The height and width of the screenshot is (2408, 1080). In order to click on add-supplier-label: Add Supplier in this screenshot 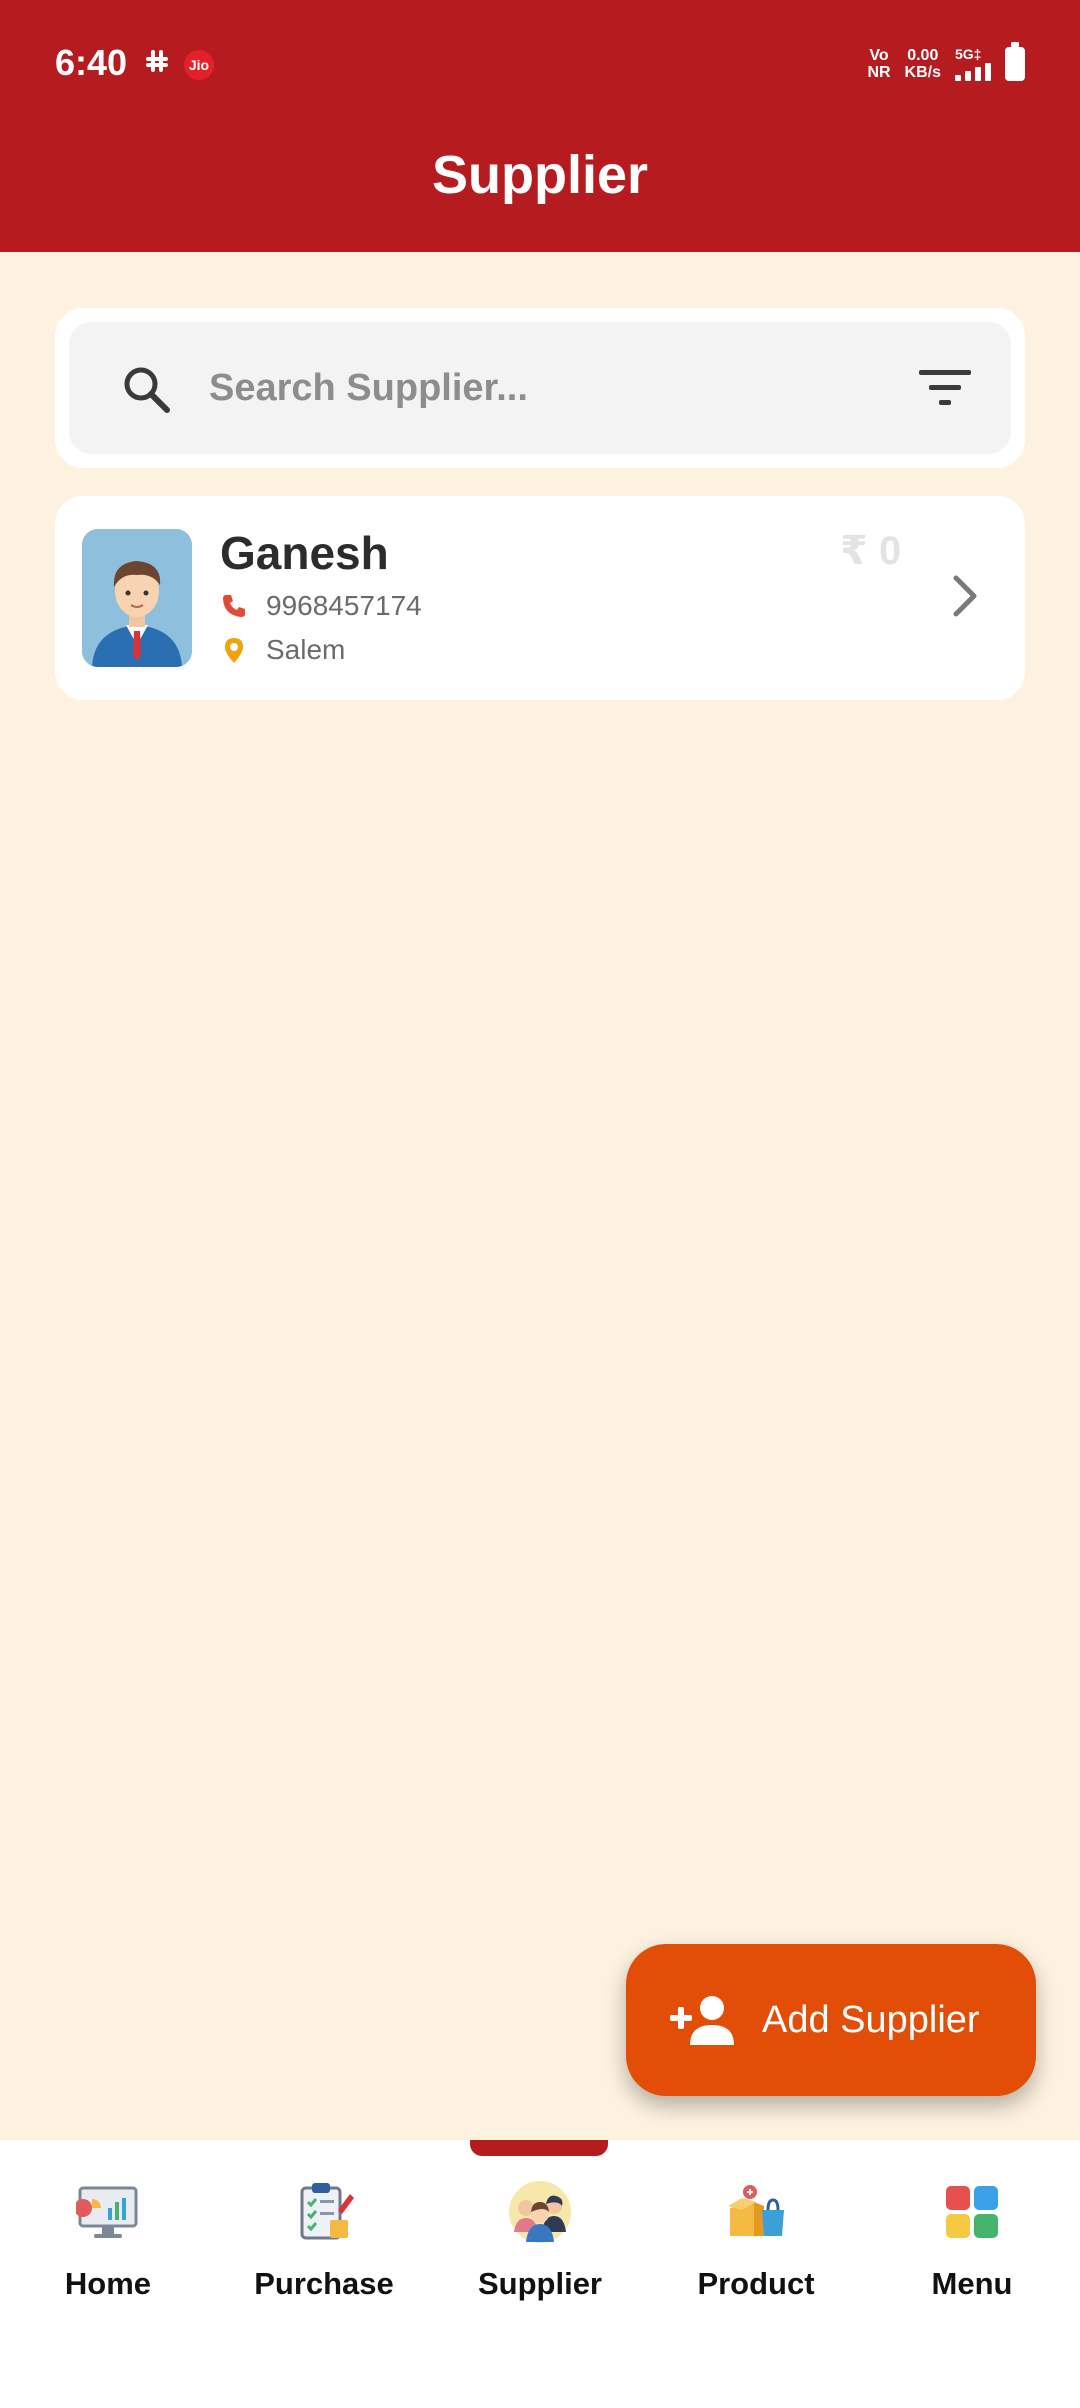, I will do `click(871, 2019)`.